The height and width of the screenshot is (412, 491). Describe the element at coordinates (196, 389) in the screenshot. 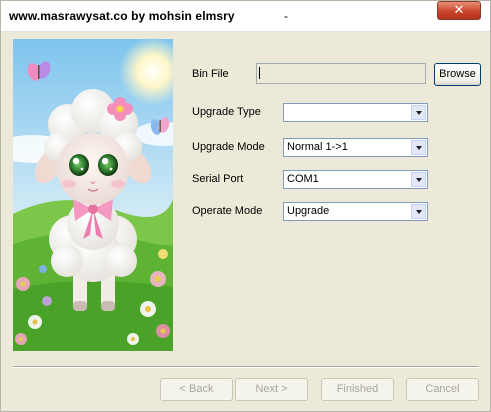

I see `back-button: < Back` at that location.